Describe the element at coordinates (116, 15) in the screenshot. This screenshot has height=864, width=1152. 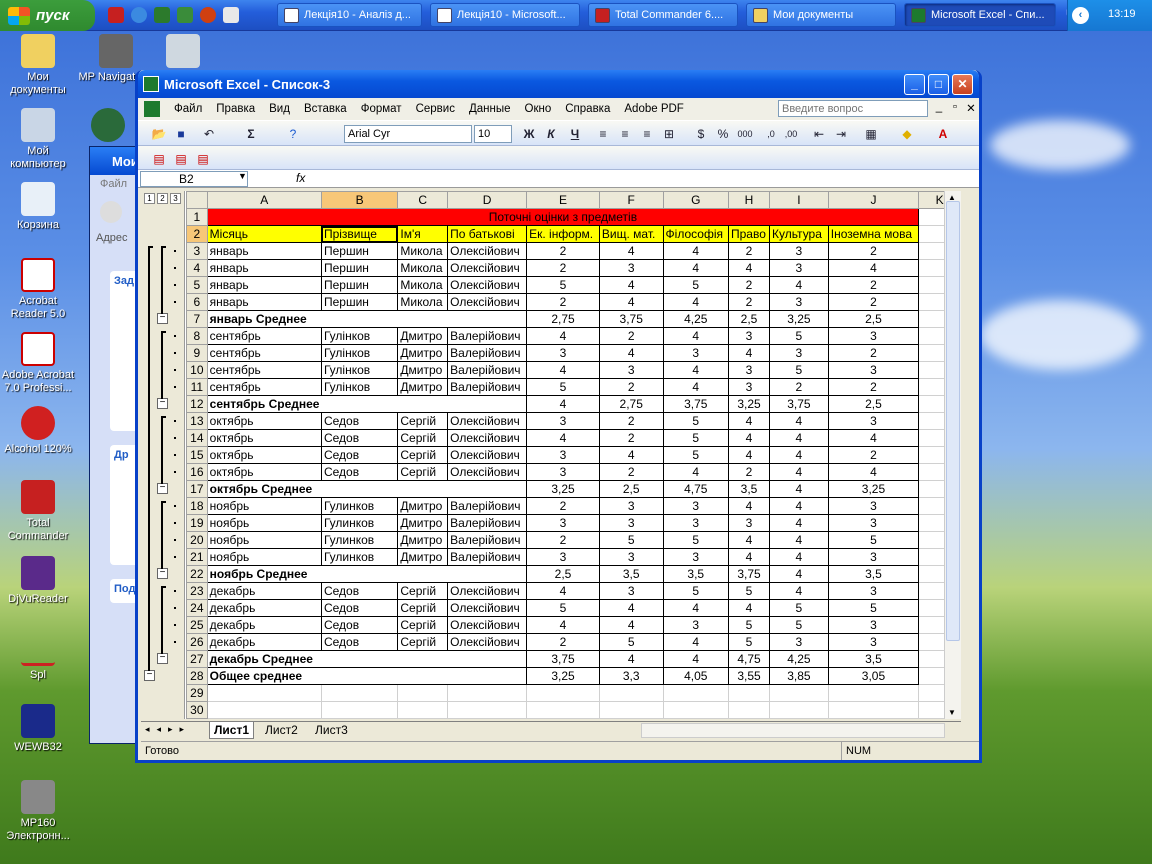
I see `total-commander-quicklaunch-icon` at that location.